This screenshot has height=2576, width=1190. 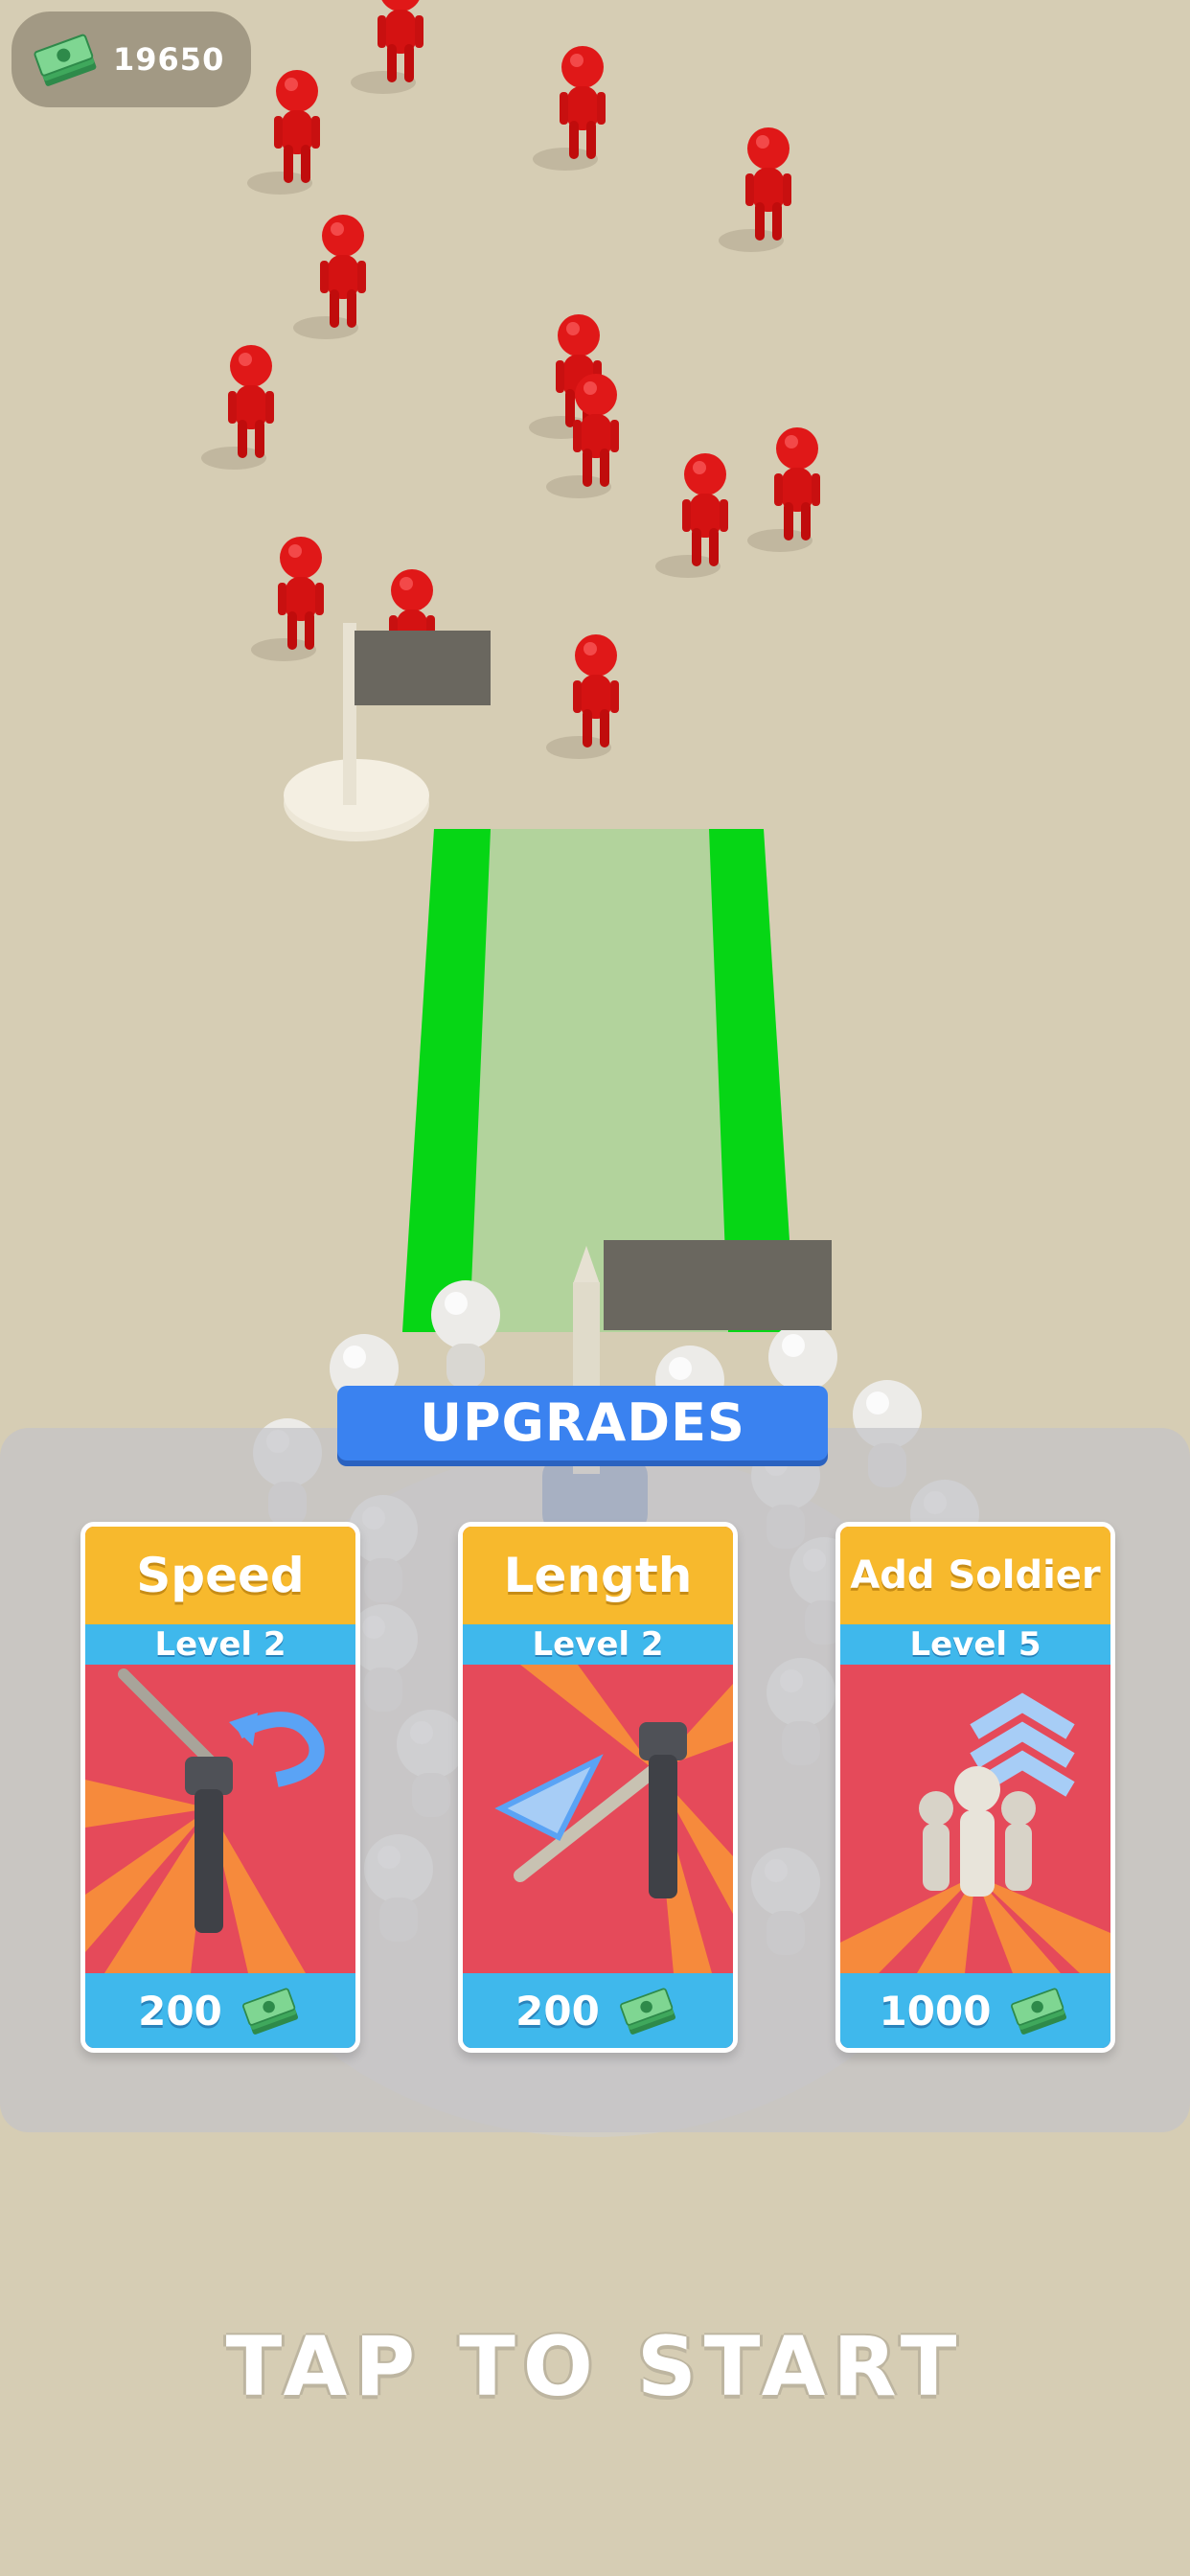 What do you see at coordinates (388, 732) in the screenshot?
I see `checkpoint-flag` at bounding box center [388, 732].